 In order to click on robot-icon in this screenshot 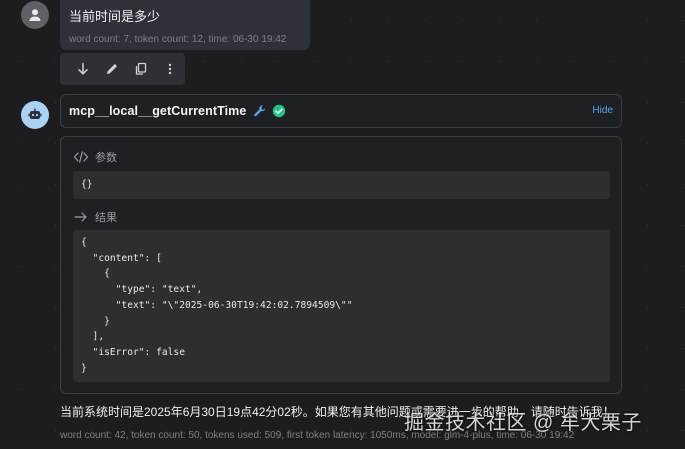, I will do `click(35, 113)`.